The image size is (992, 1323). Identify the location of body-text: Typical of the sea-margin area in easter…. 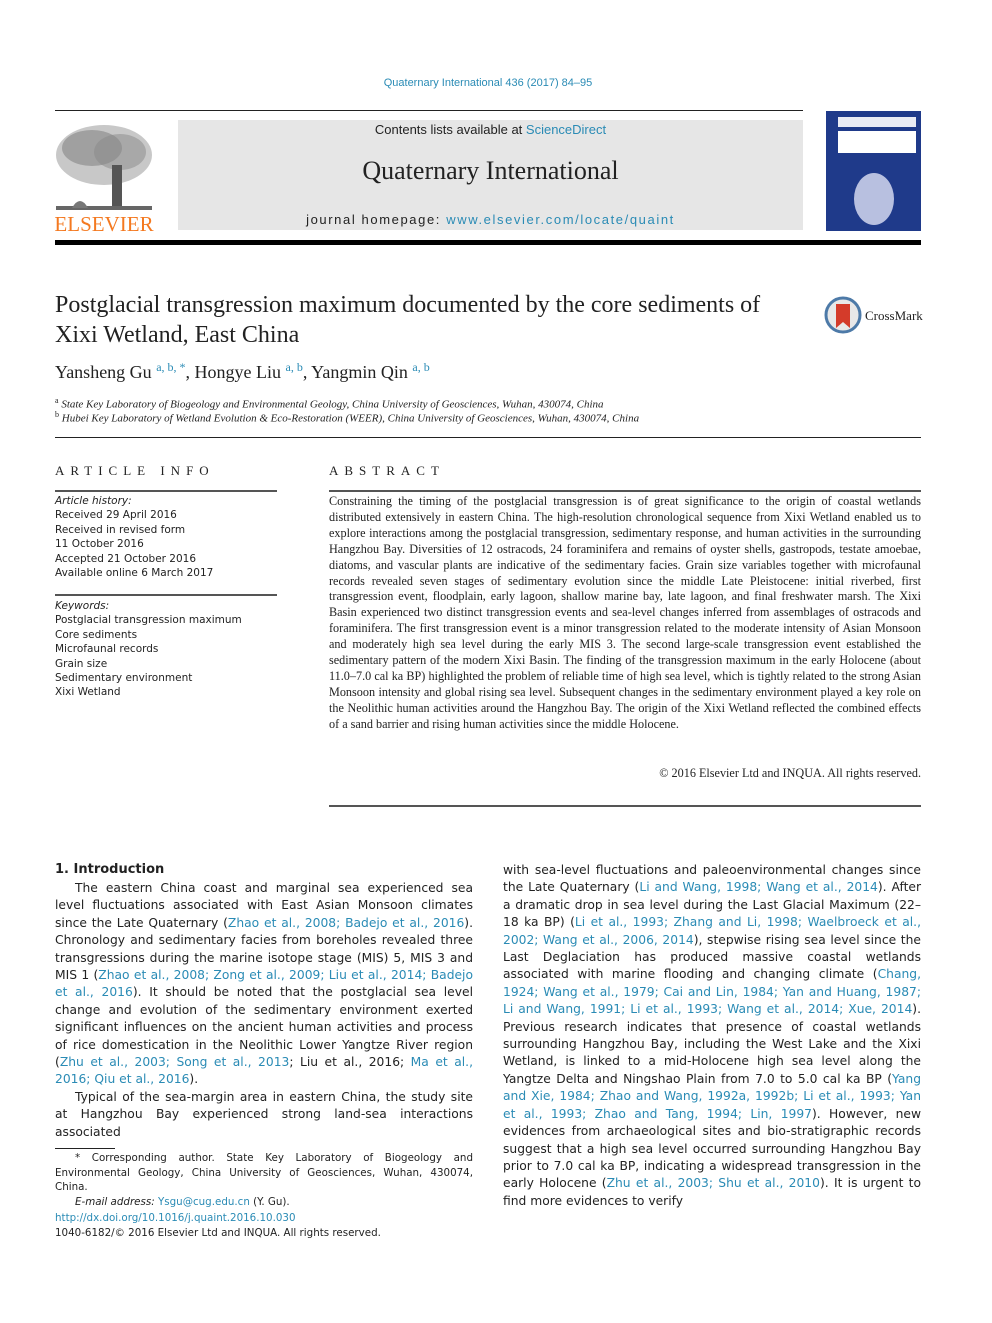
(264, 1114).